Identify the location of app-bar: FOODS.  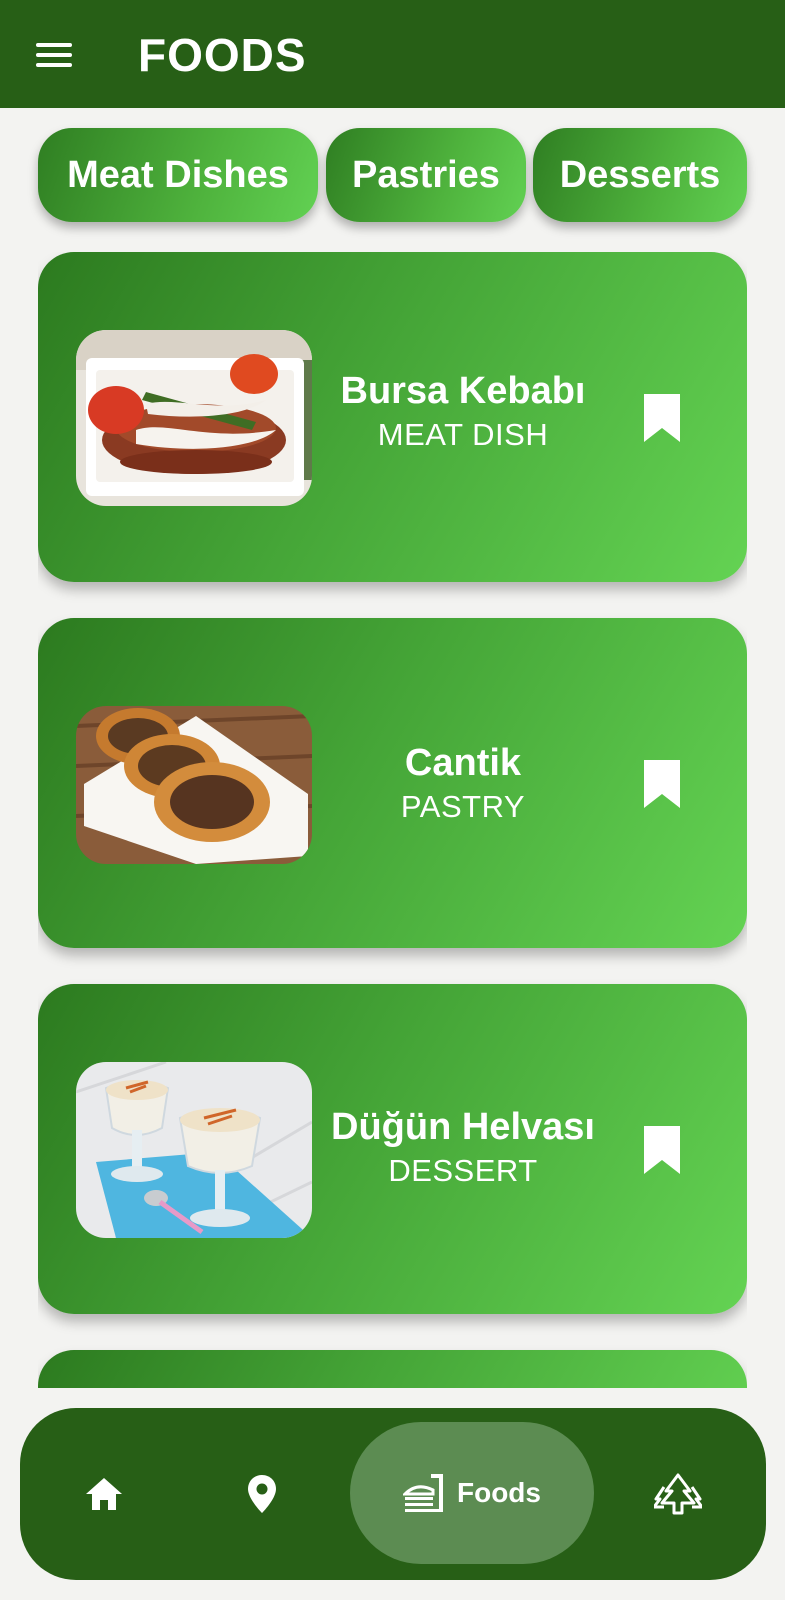
(392, 54).